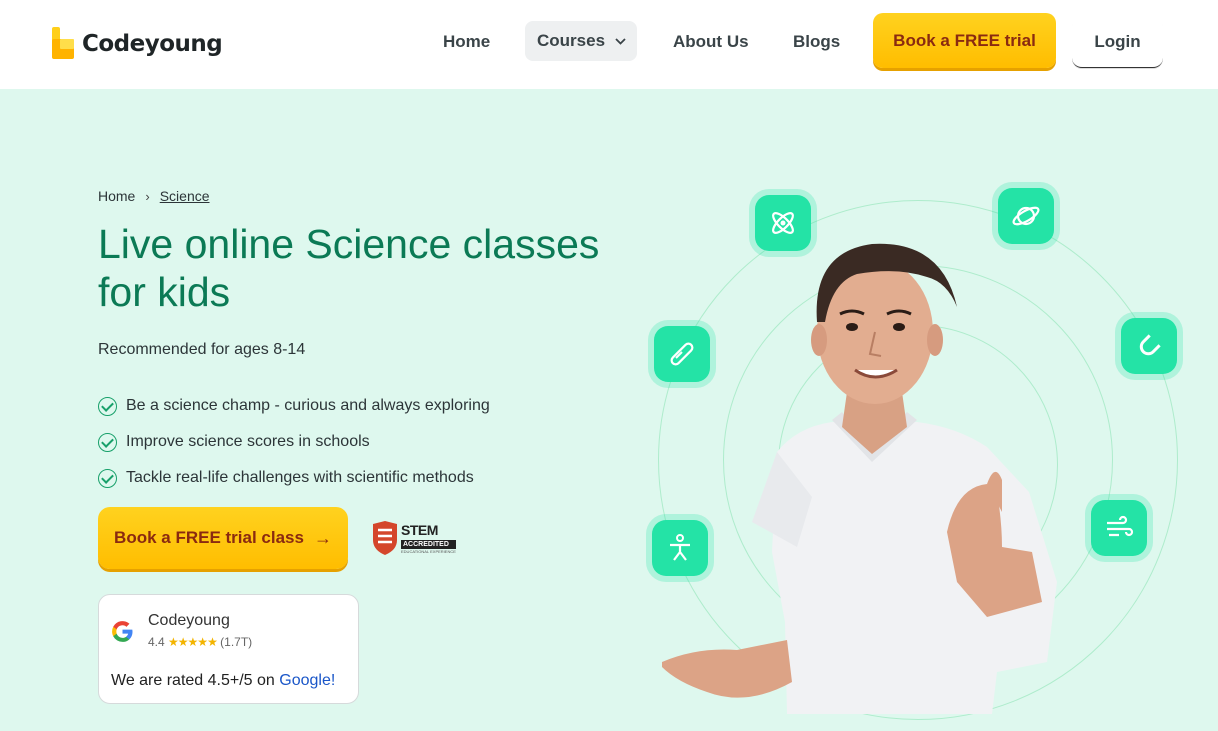 The width and height of the screenshot is (1218, 731). Describe the element at coordinates (1149, 346) in the screenshot. I see `magnet-icon` at that location.